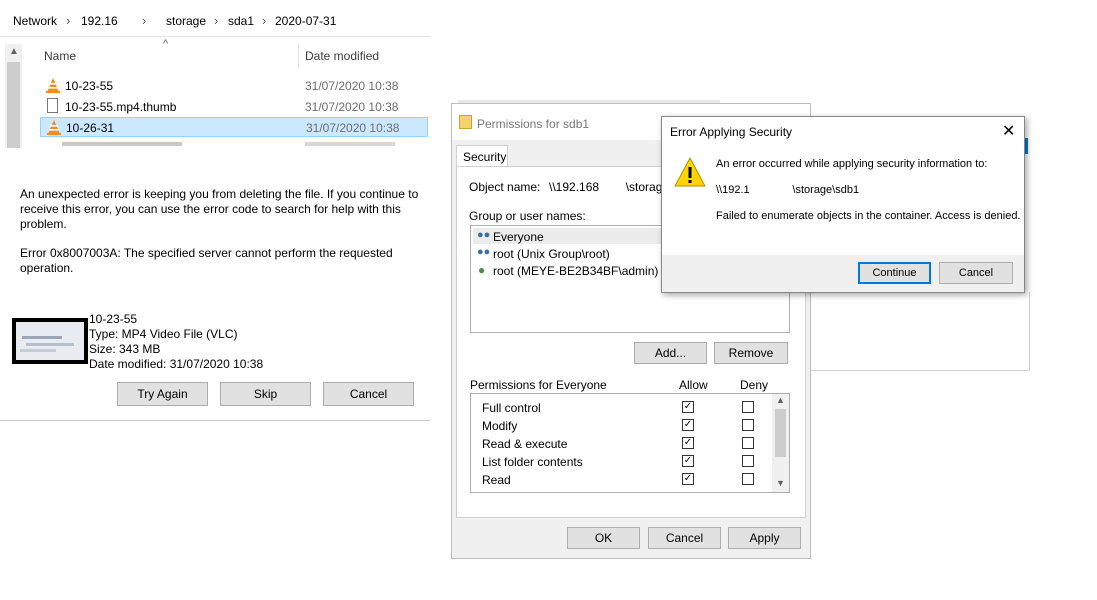 The width and height of the screenshot is (1097, 600). What do you see at coordinates (764, 538) in the screenshot?
I see `apply-button: Apply` at bounding box center [764, 538].